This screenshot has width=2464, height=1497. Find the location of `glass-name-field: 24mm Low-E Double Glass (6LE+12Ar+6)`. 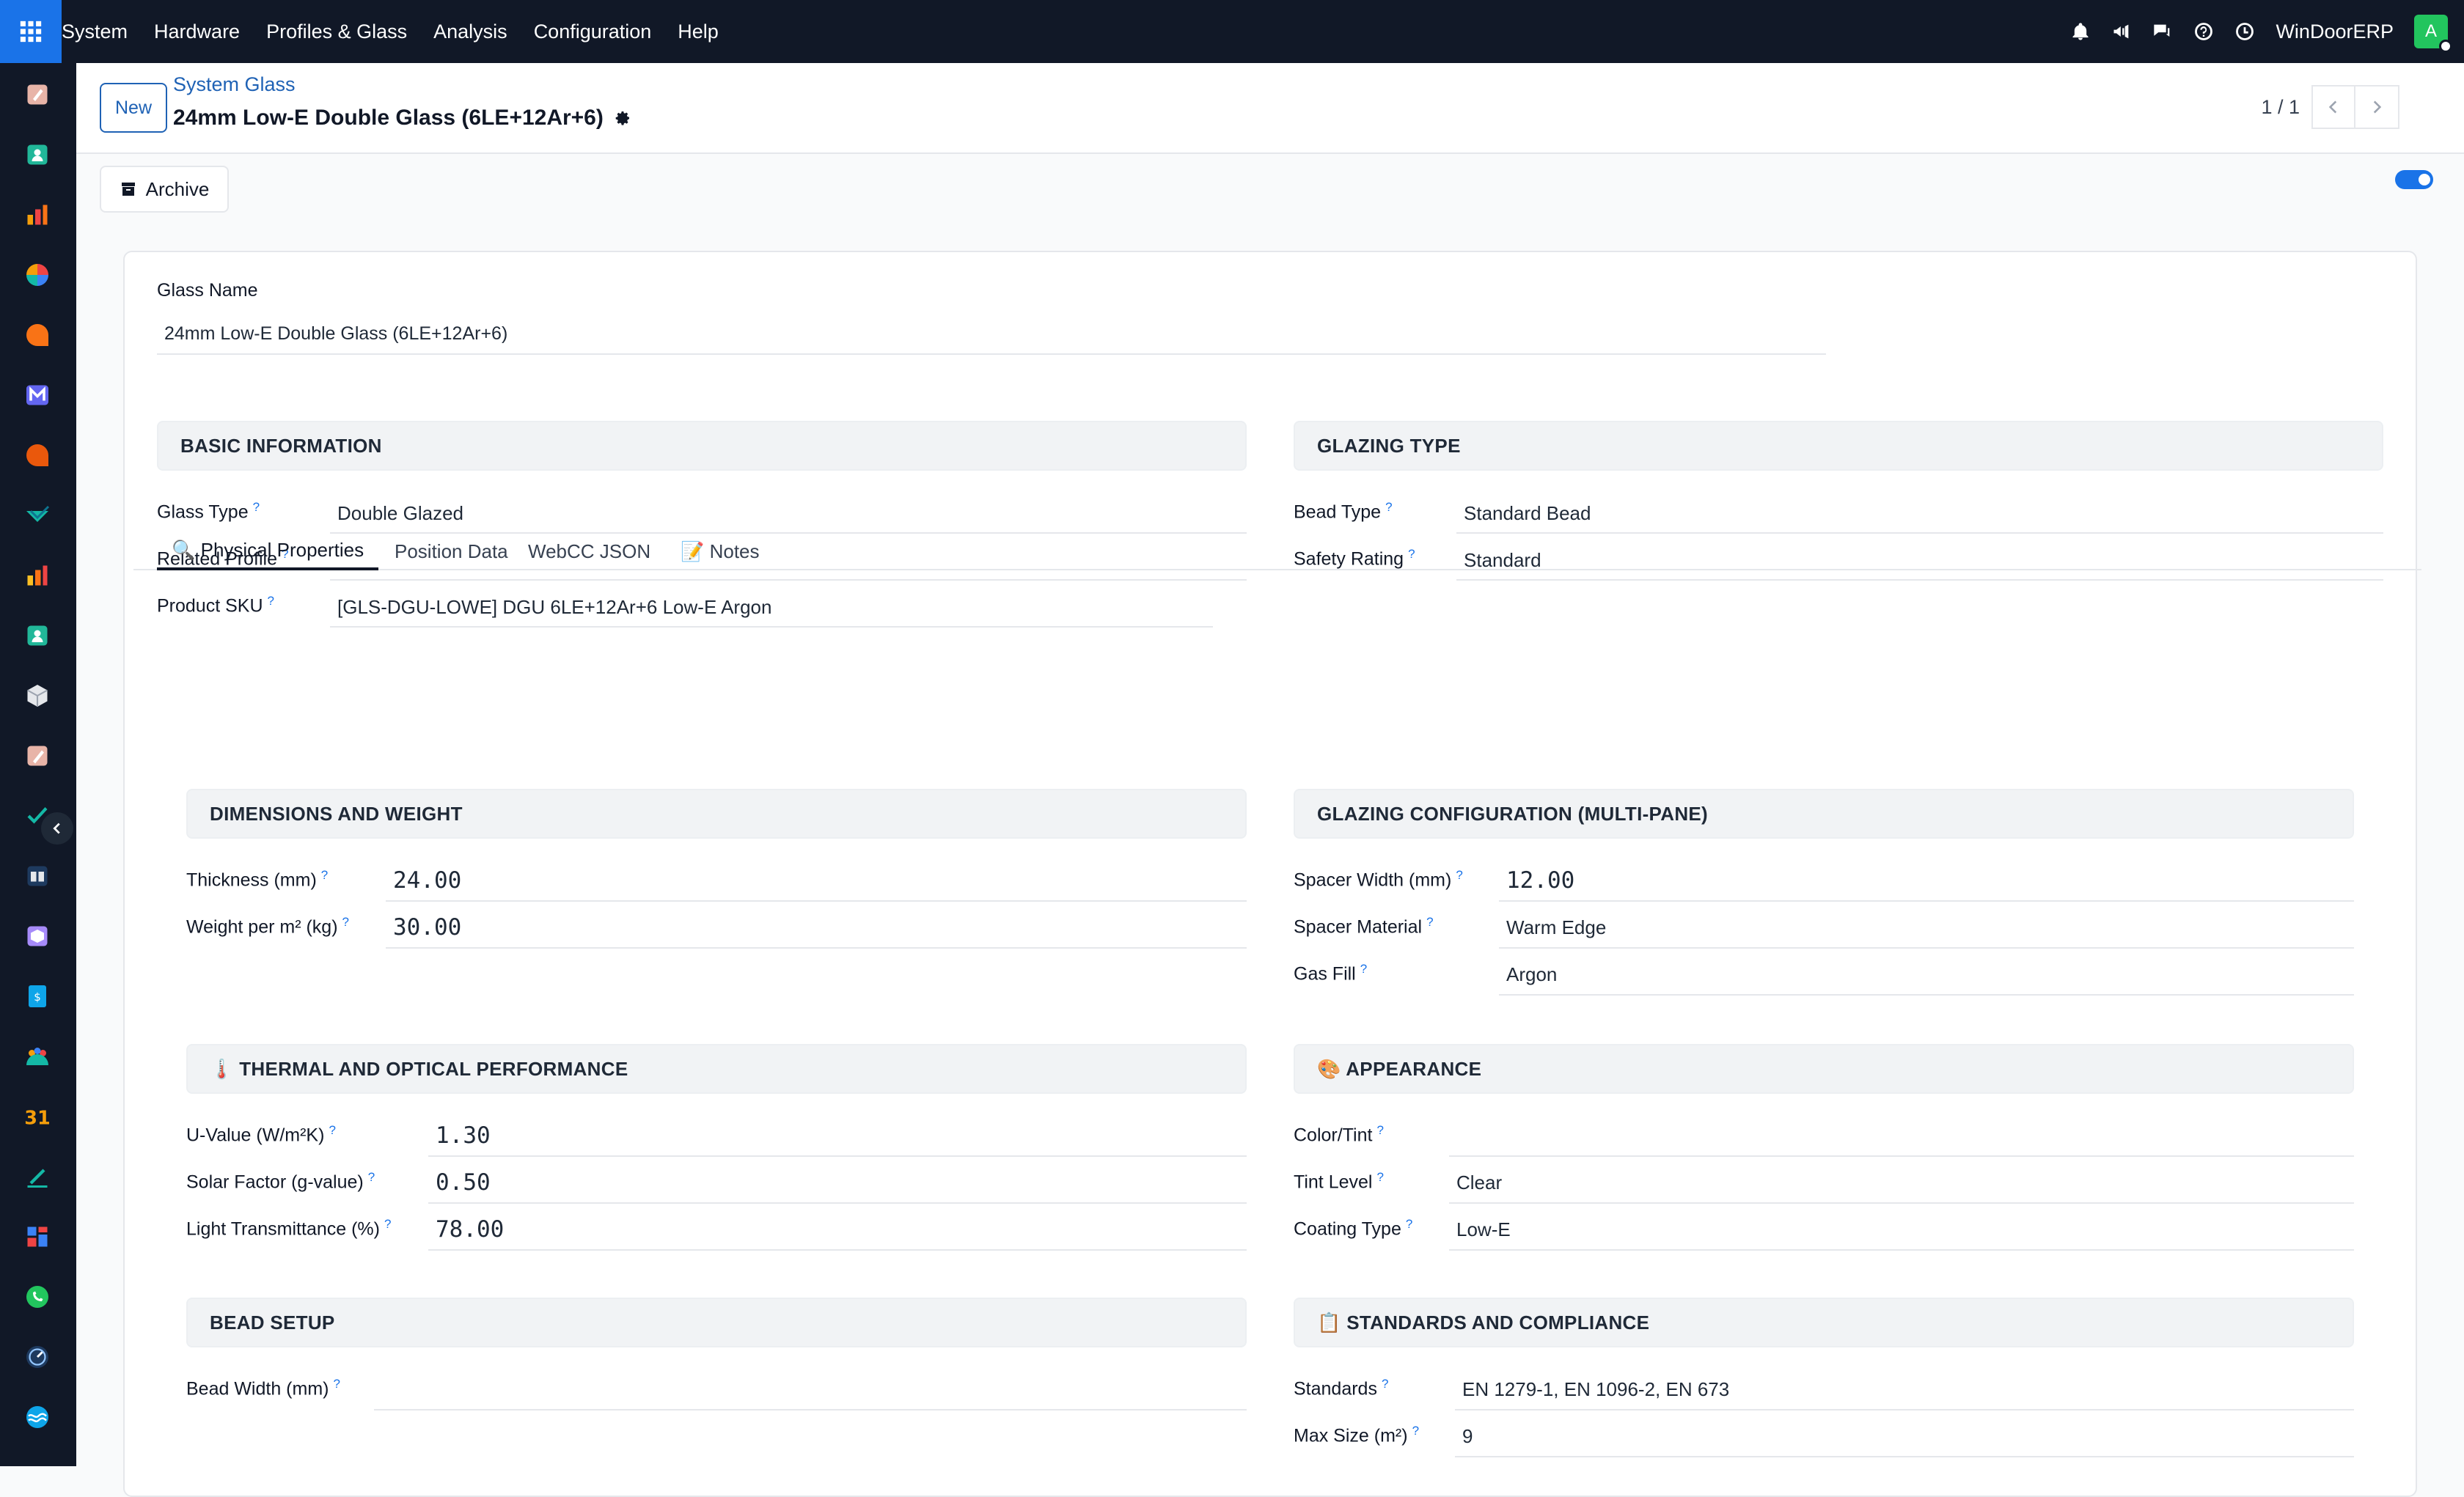

glass-name-field: 24mm Low-E Double Glass (6LE+12Ar+6) is located at coordinates (991, 334).